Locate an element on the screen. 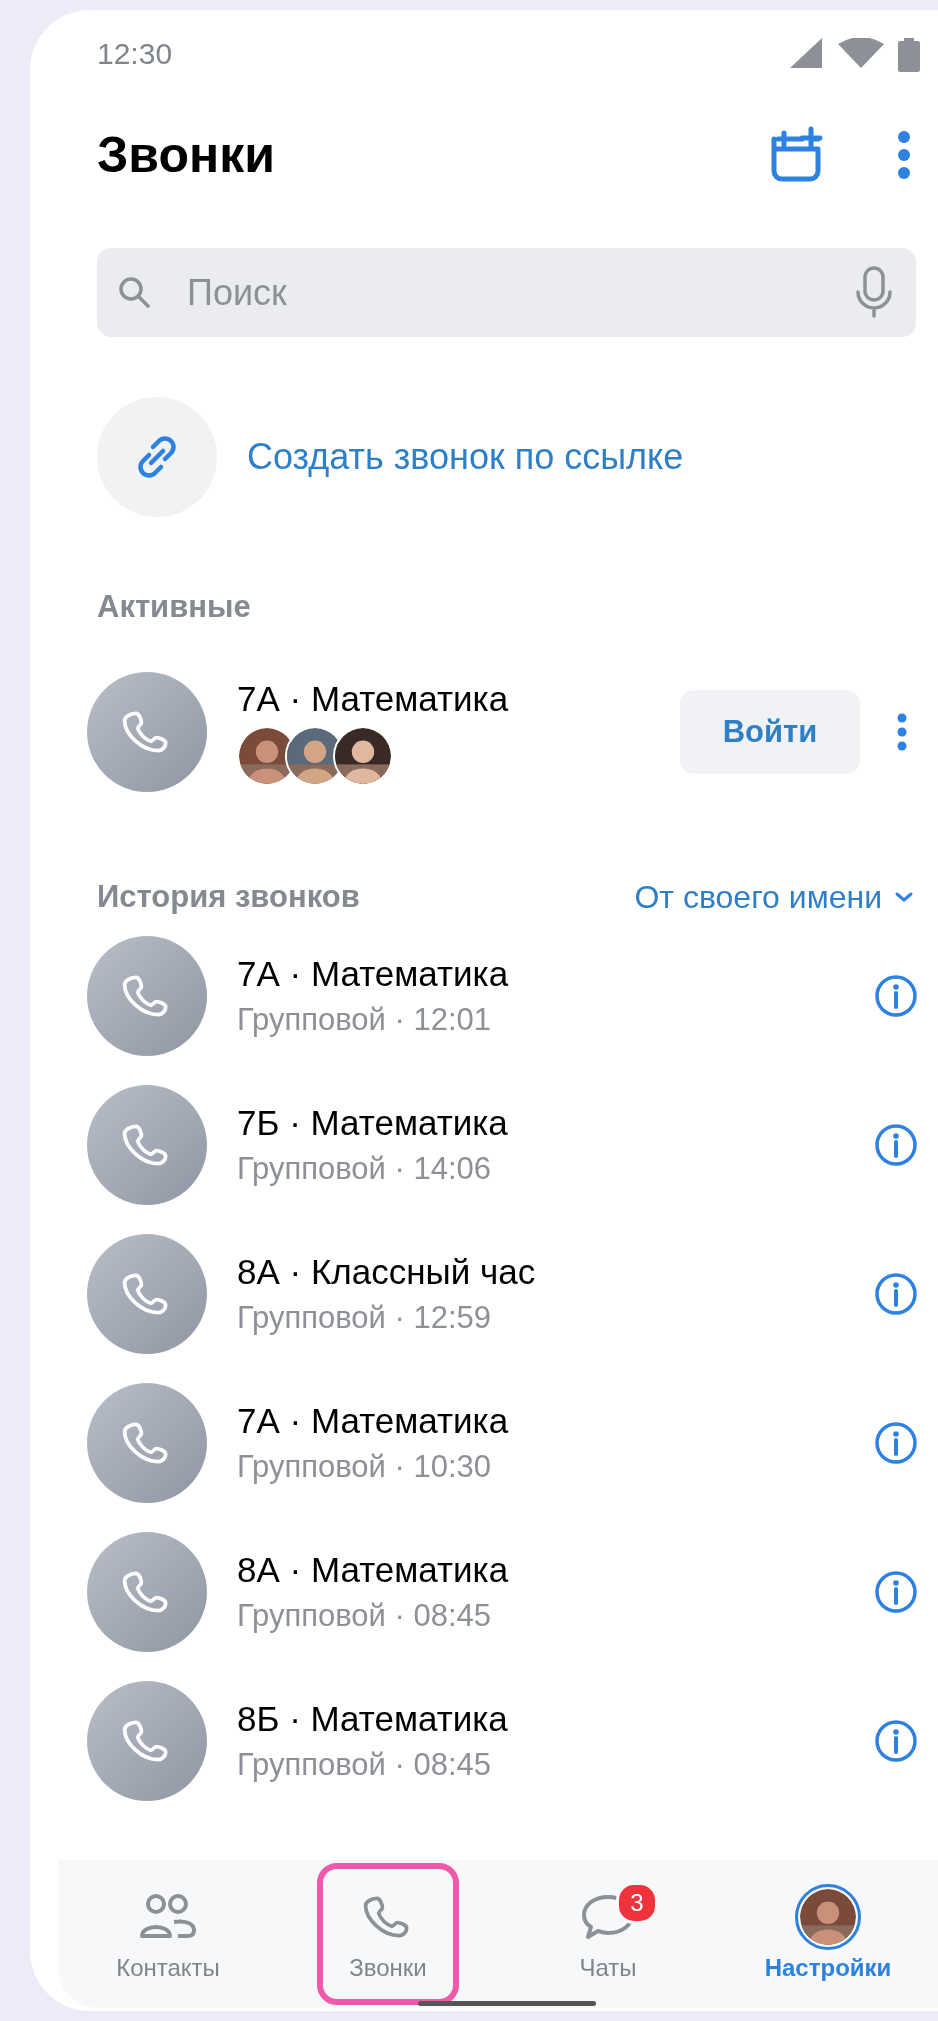 The image size is (938, 2021). call-name: 7Б · Математика is located at coordinates (373, 1123).